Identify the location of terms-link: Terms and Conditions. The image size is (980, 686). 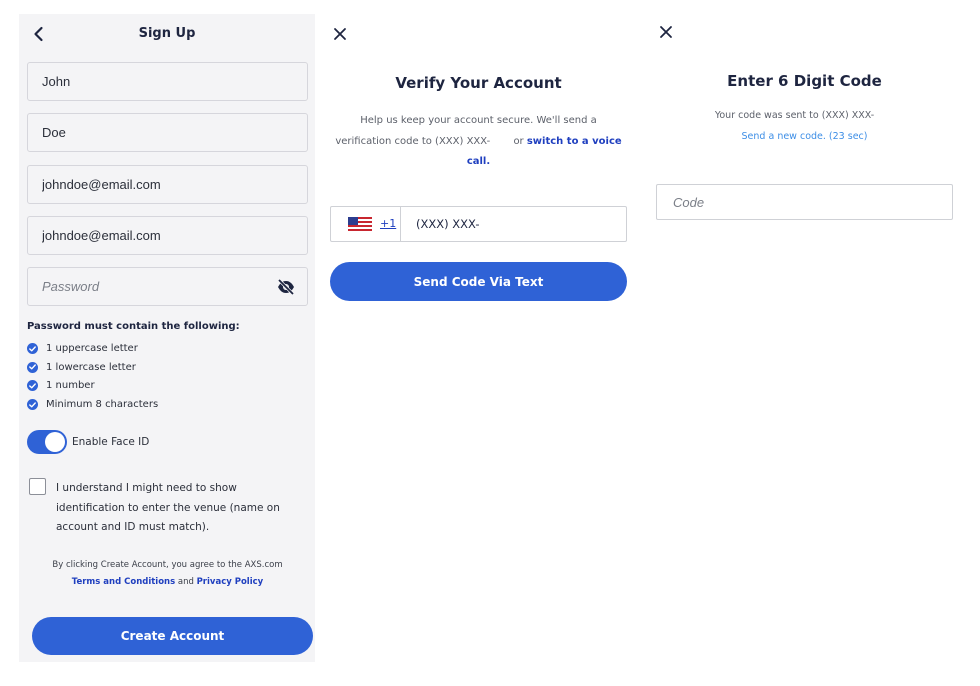
(123, 582).